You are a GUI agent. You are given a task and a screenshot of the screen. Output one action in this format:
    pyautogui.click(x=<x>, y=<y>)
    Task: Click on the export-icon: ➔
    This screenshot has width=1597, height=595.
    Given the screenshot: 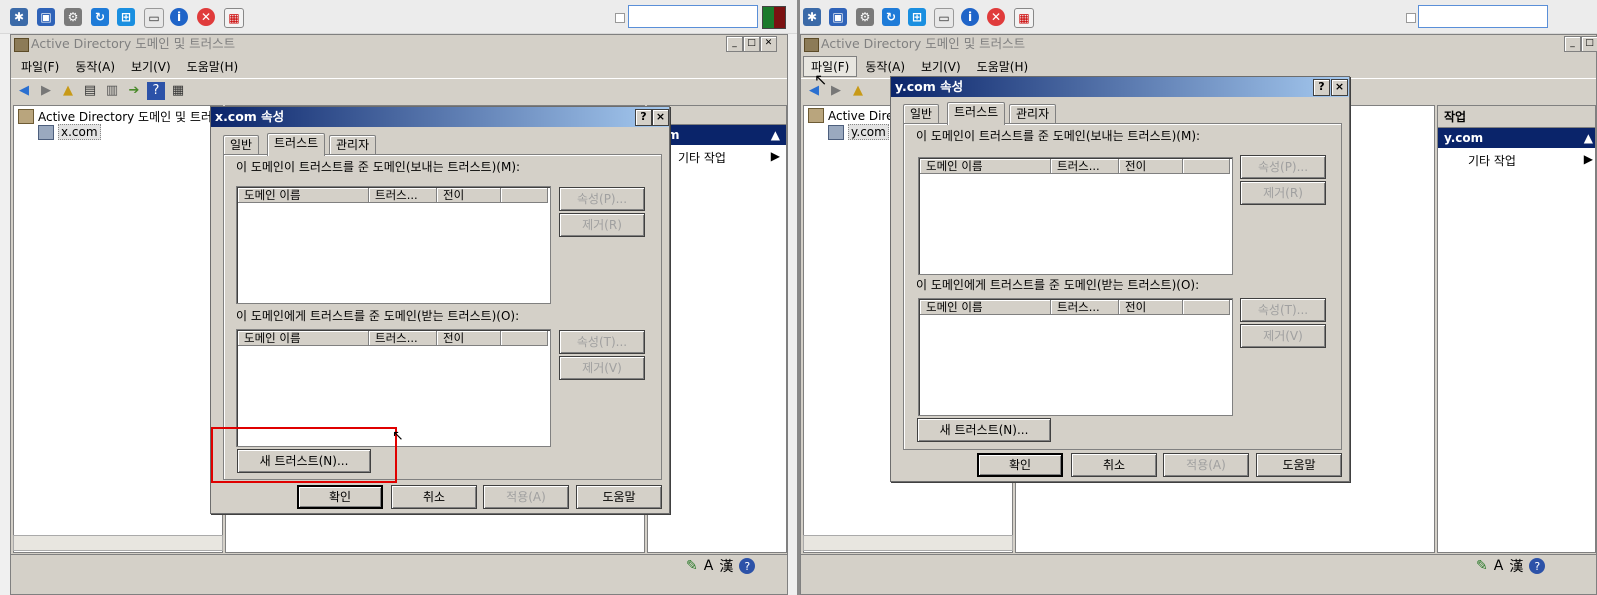 What is the action you would take?
    pyautogui.click(x=134, y=91)
    